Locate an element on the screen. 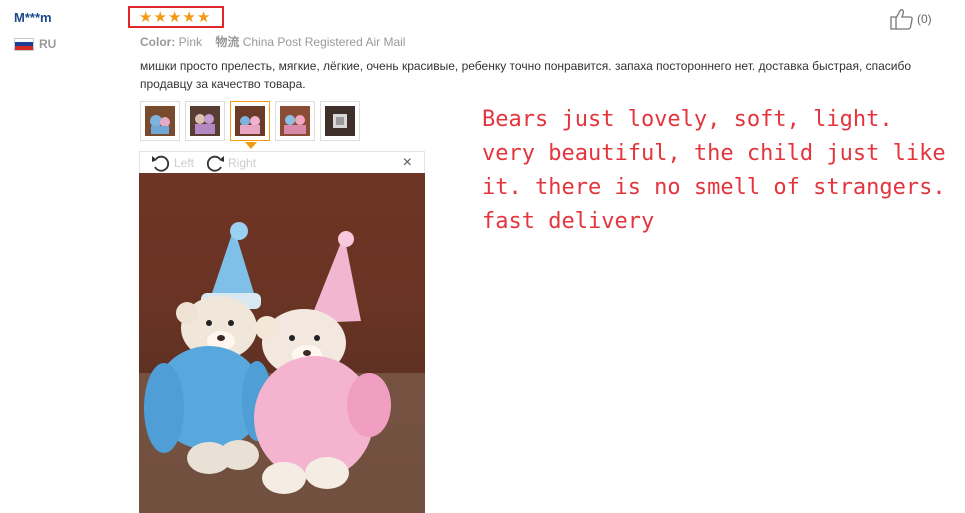  shipping-label: 物流 is located at coordinates (227, 42).